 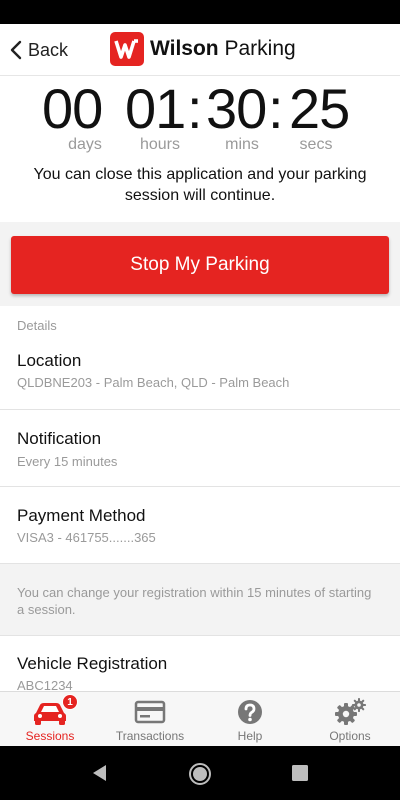 I want to click on help-icon, so click(x=250, y=712).